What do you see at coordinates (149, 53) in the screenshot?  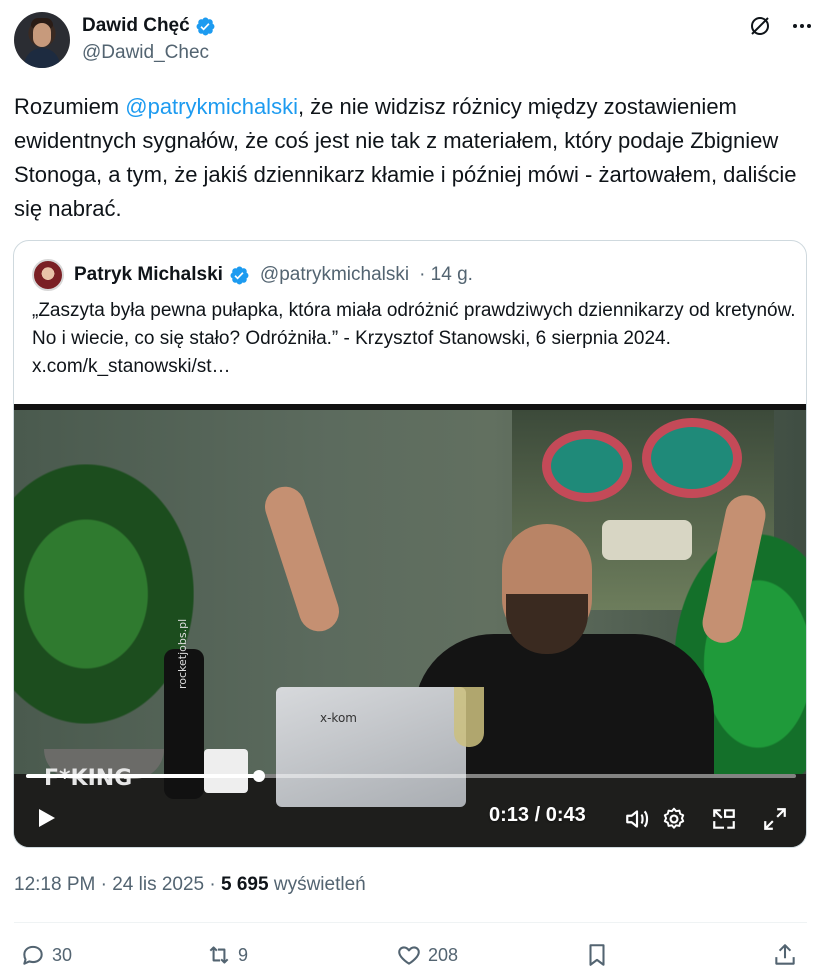 I see `author-handle: @Dawid_Chec` at bounding box center [149, 53].